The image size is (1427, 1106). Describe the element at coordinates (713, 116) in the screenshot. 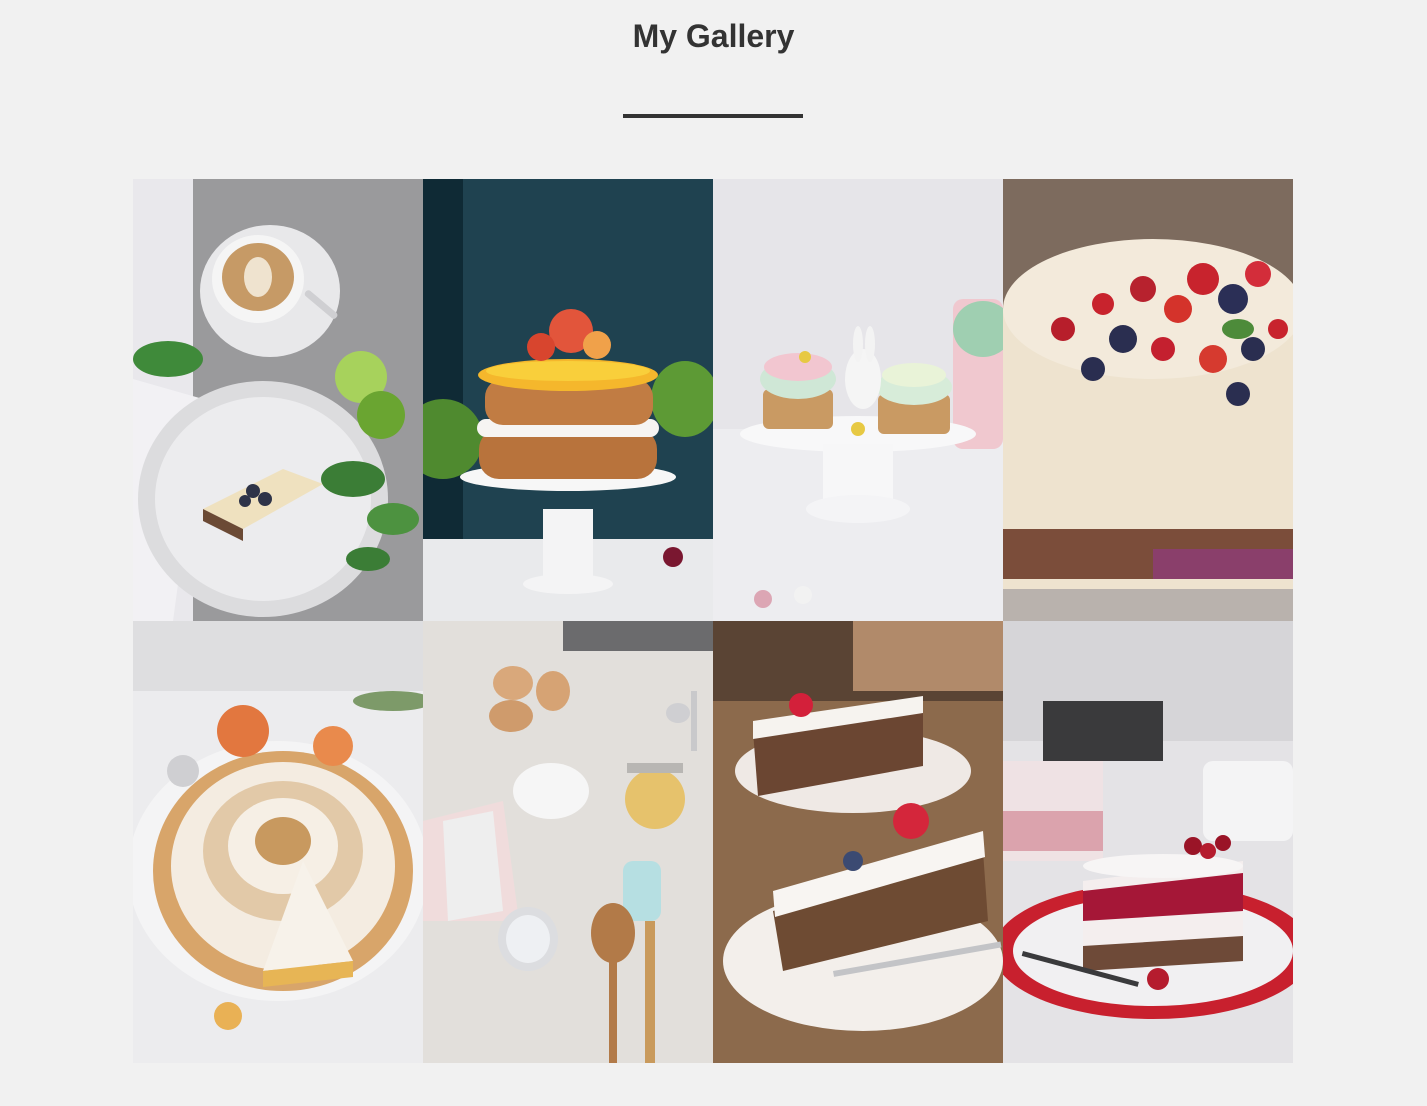

I see `title-underline` at that location.